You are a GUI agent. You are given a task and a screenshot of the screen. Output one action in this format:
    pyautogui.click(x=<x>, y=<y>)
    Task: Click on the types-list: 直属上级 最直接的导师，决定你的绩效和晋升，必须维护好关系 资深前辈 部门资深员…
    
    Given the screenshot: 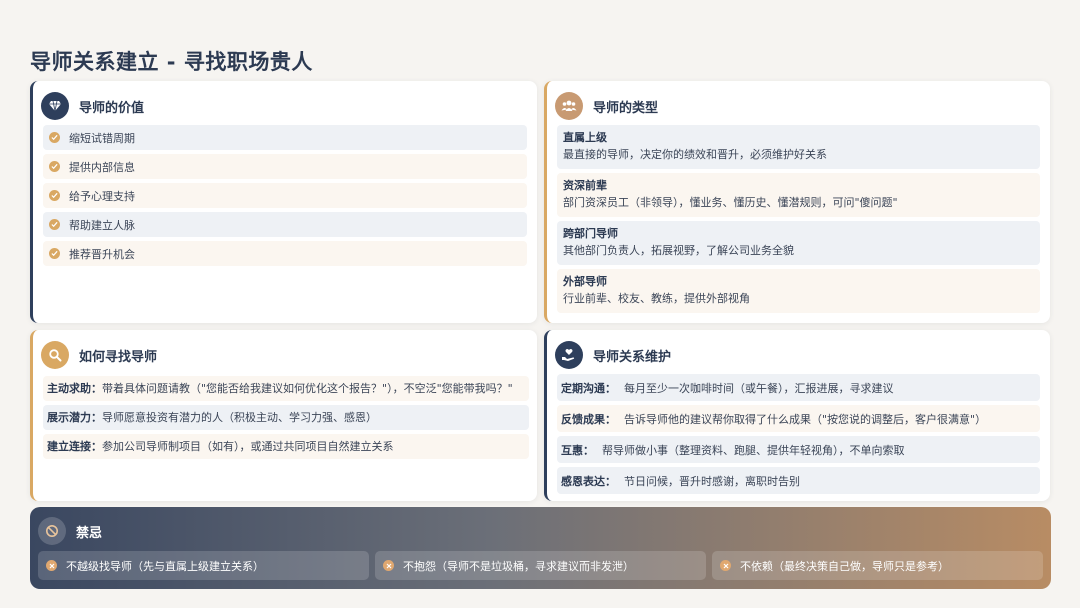 What is the action you would take?
    pyautogui.click(x=798, y=221)
    